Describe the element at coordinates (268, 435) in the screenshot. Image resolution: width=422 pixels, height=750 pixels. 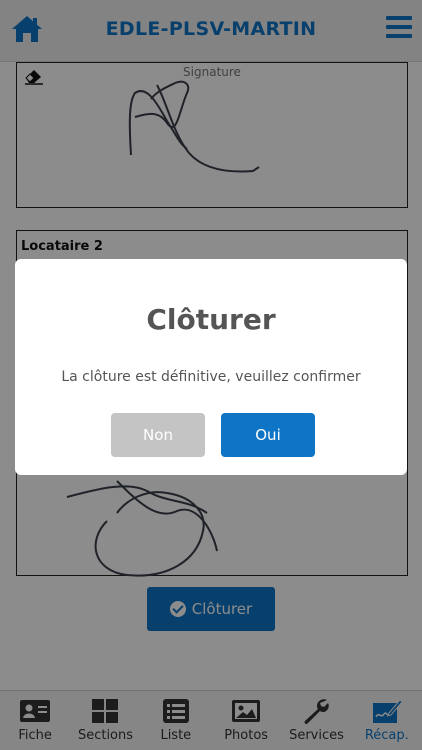
I see `confirm-button: Oui` at that location.